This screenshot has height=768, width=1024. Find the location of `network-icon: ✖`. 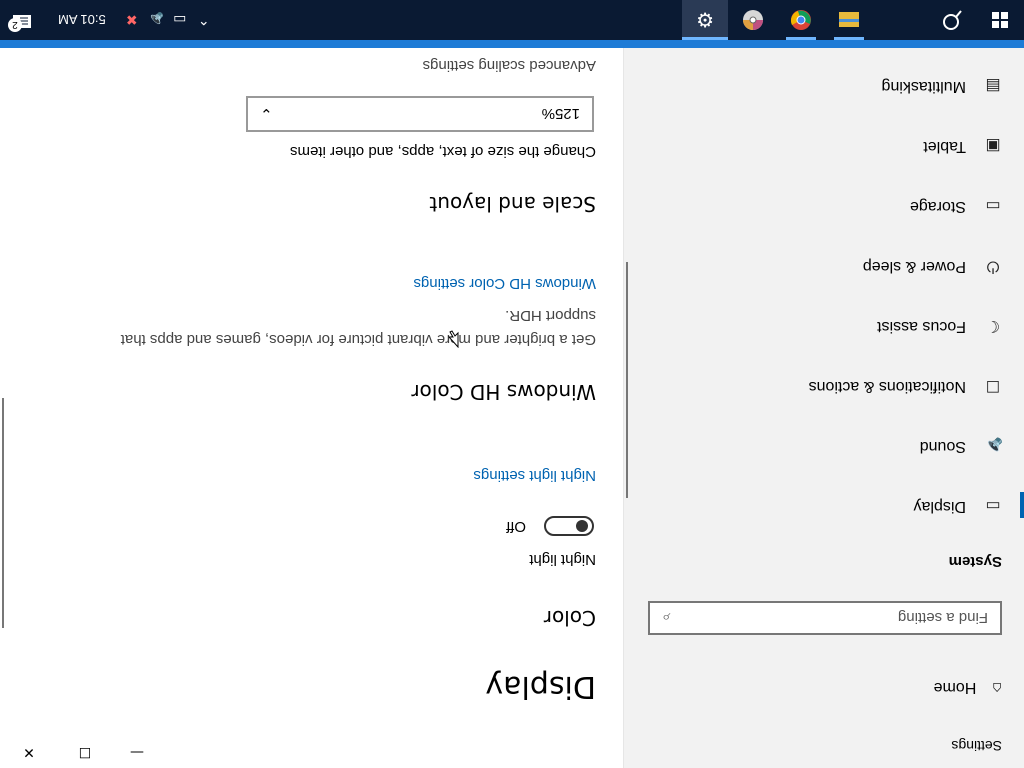

network-icon: ✖ is located at coordinates (132, 20).